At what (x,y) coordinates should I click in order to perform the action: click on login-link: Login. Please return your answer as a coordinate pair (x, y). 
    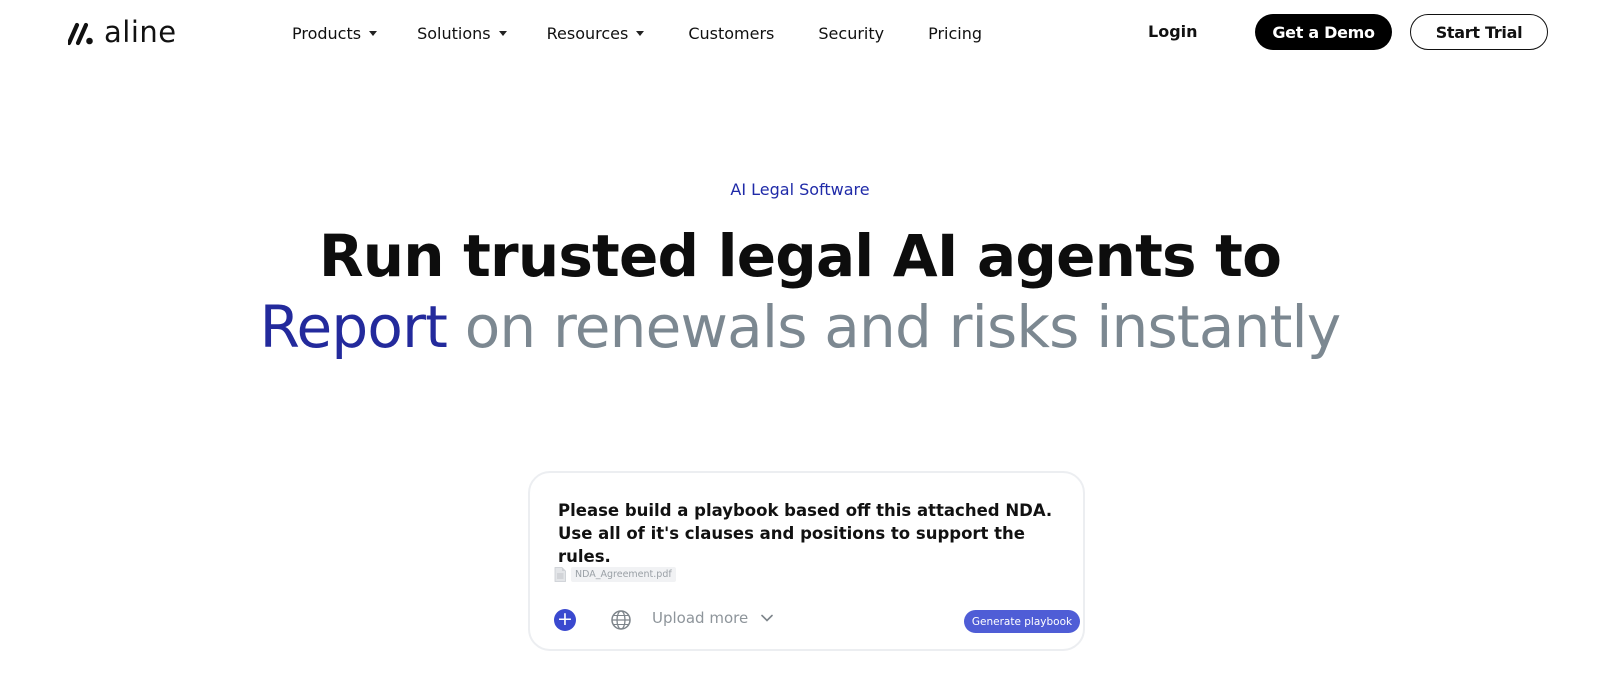
    Looking at the image, I should click on (1173, 31).